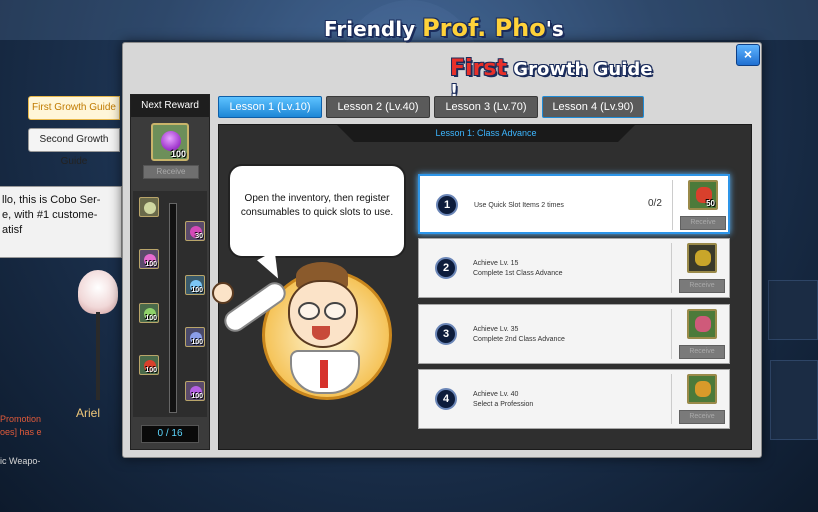  I want to click on professor-tie, so click(324, 374).